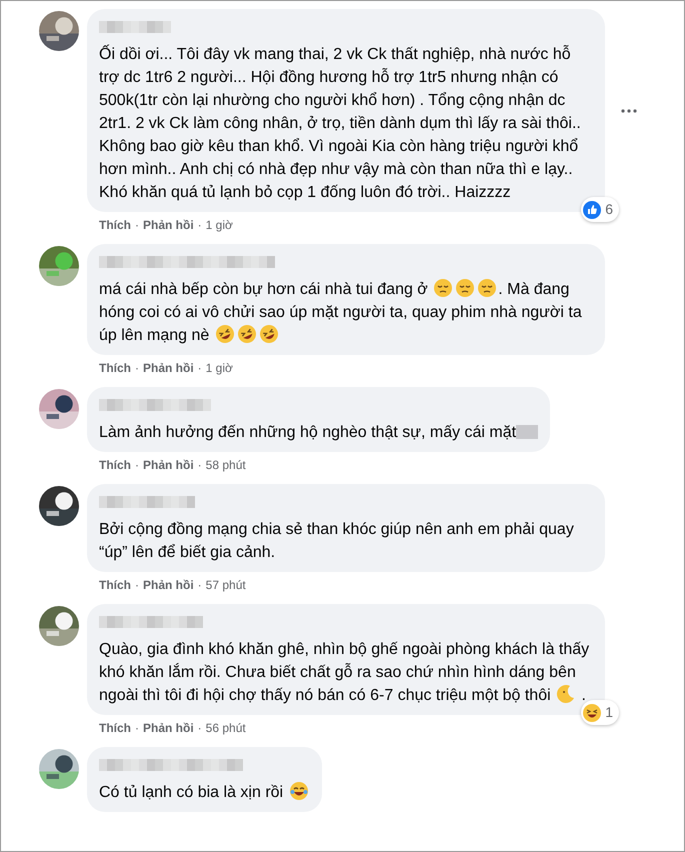  What do you see at coordinates (298, 791) in the screenshot?
I see `tears-of-joy-face-icon` at bounding box center [298, 791].